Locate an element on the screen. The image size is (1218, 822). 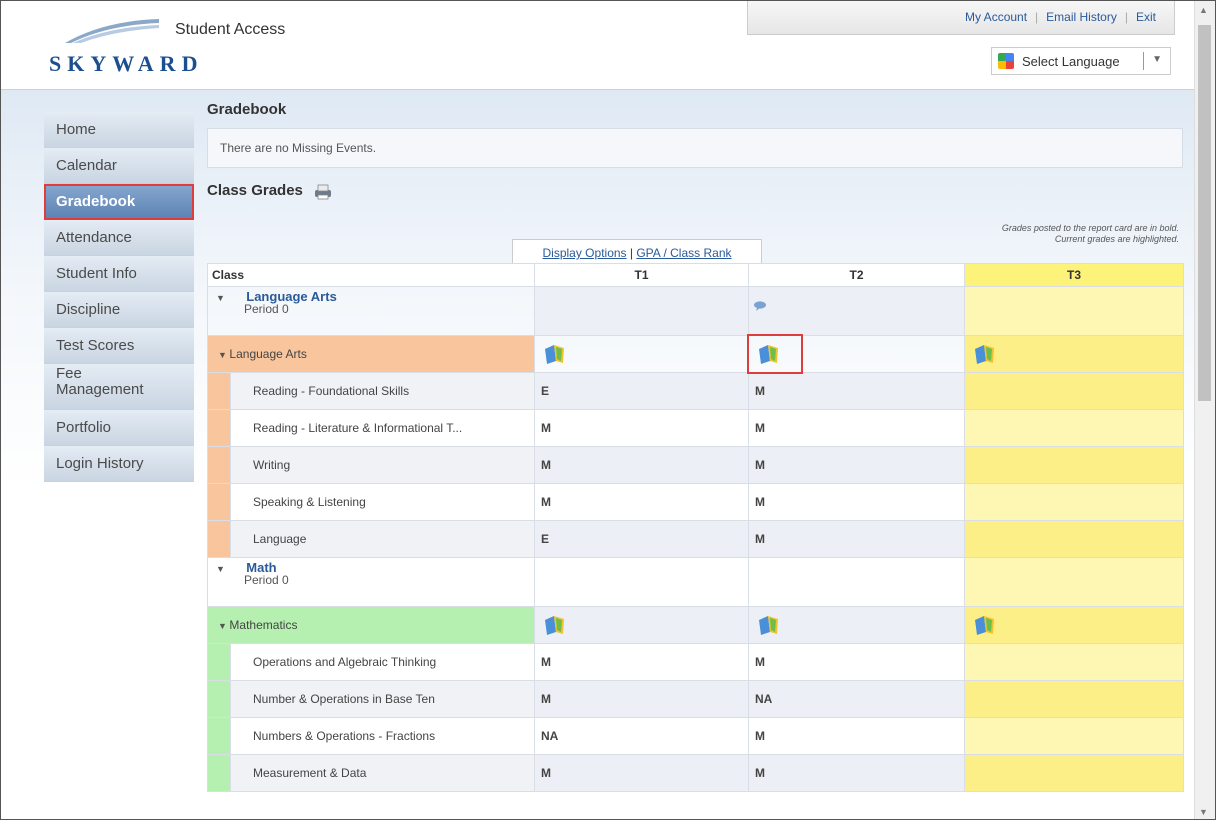
my-account-link: My Account is located at coordinates (996, 17).